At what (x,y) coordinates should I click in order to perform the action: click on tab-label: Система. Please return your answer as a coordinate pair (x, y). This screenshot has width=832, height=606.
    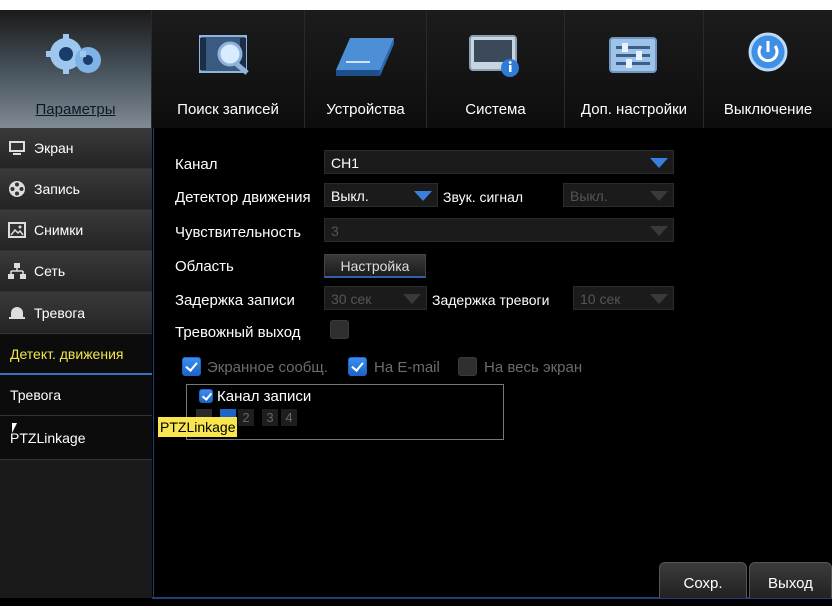
    Looking at the image, I should click on (495, 109).